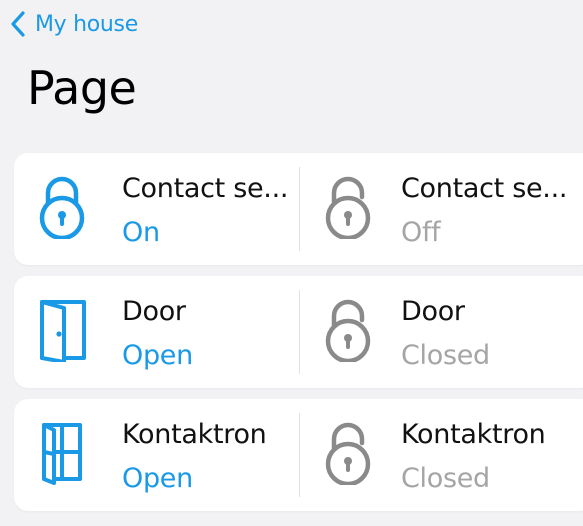 The image size is (583, 526). What do you see at coordinates (151, 209) in the screenshot?
I see `device-tile-contact-sensor-on: Contact se... On` at bounding box center [151, 209].